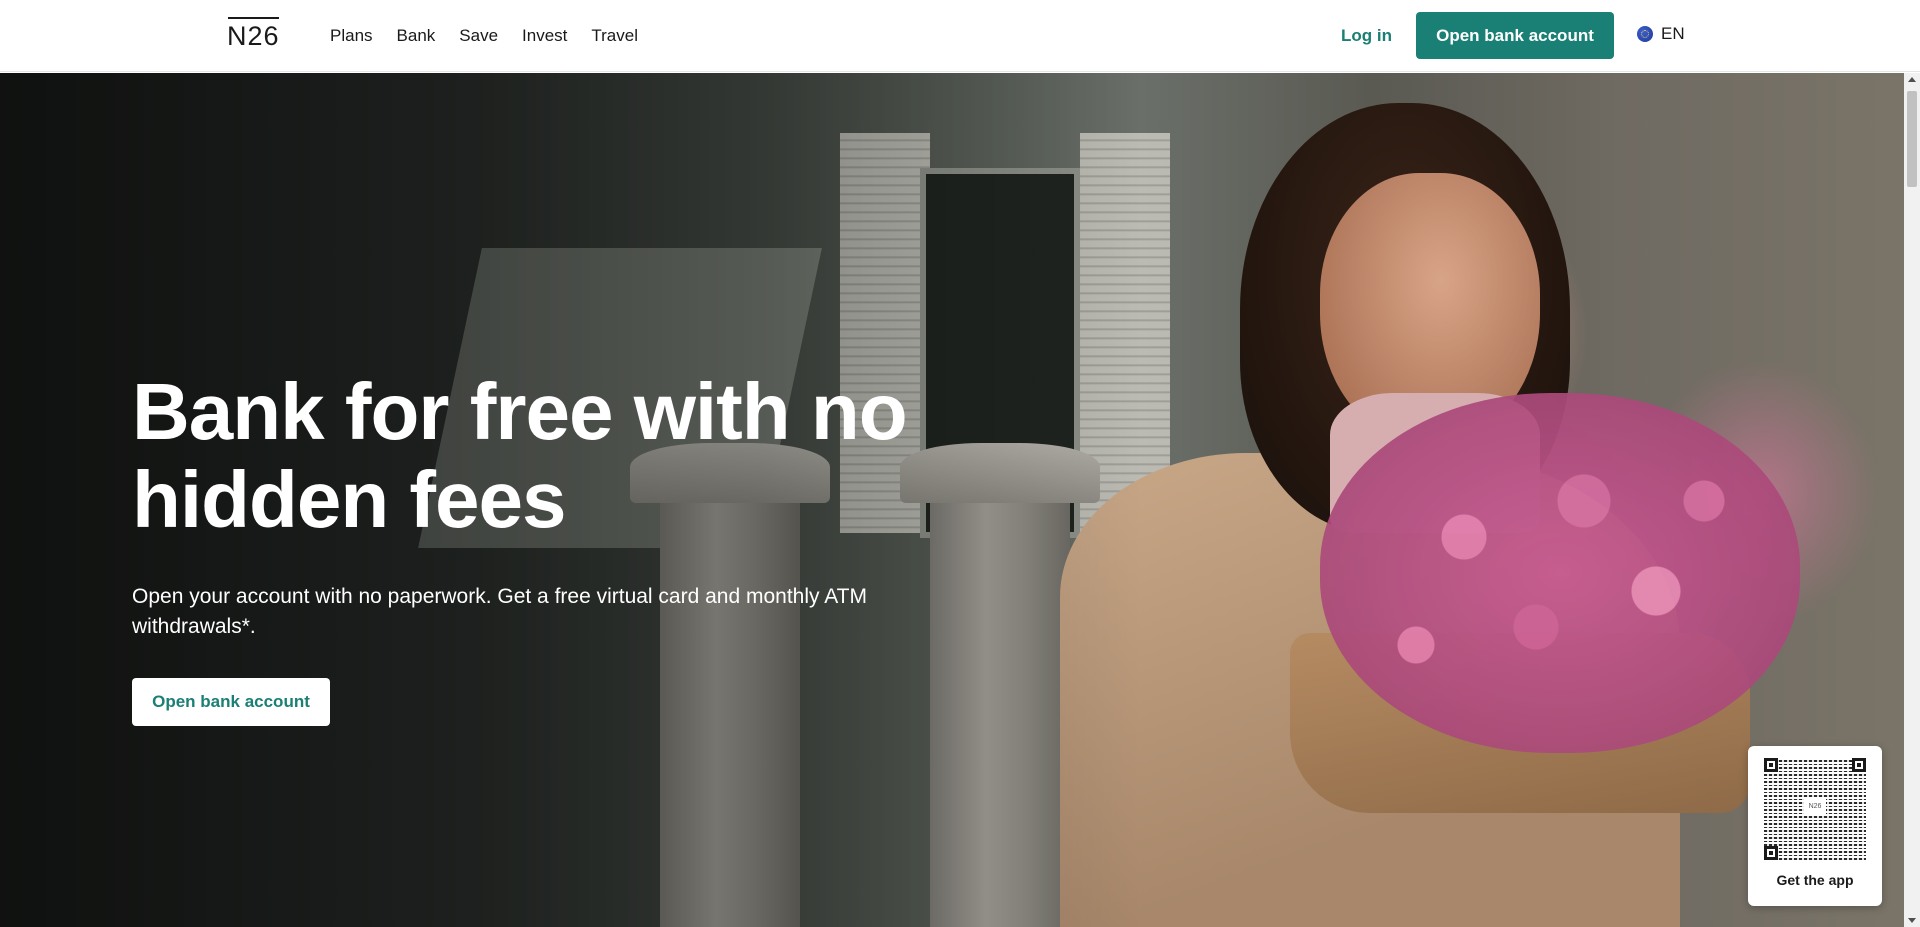 This screenshot has height=927, width=1920. I want to click on scroll-thumb, so click(1912, 139).